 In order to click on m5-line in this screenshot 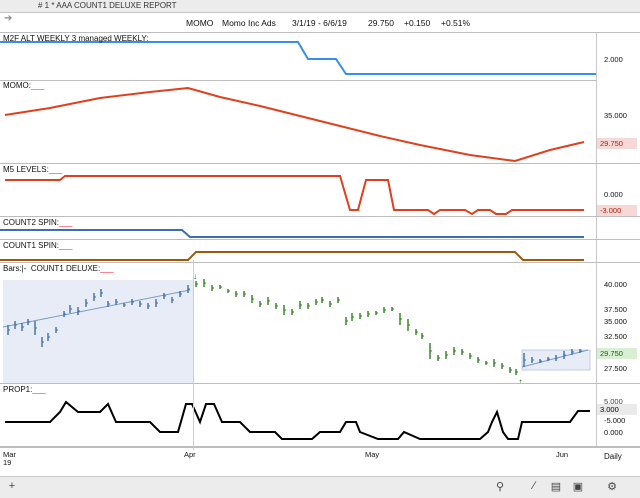, I will do `click(294, 195)`.